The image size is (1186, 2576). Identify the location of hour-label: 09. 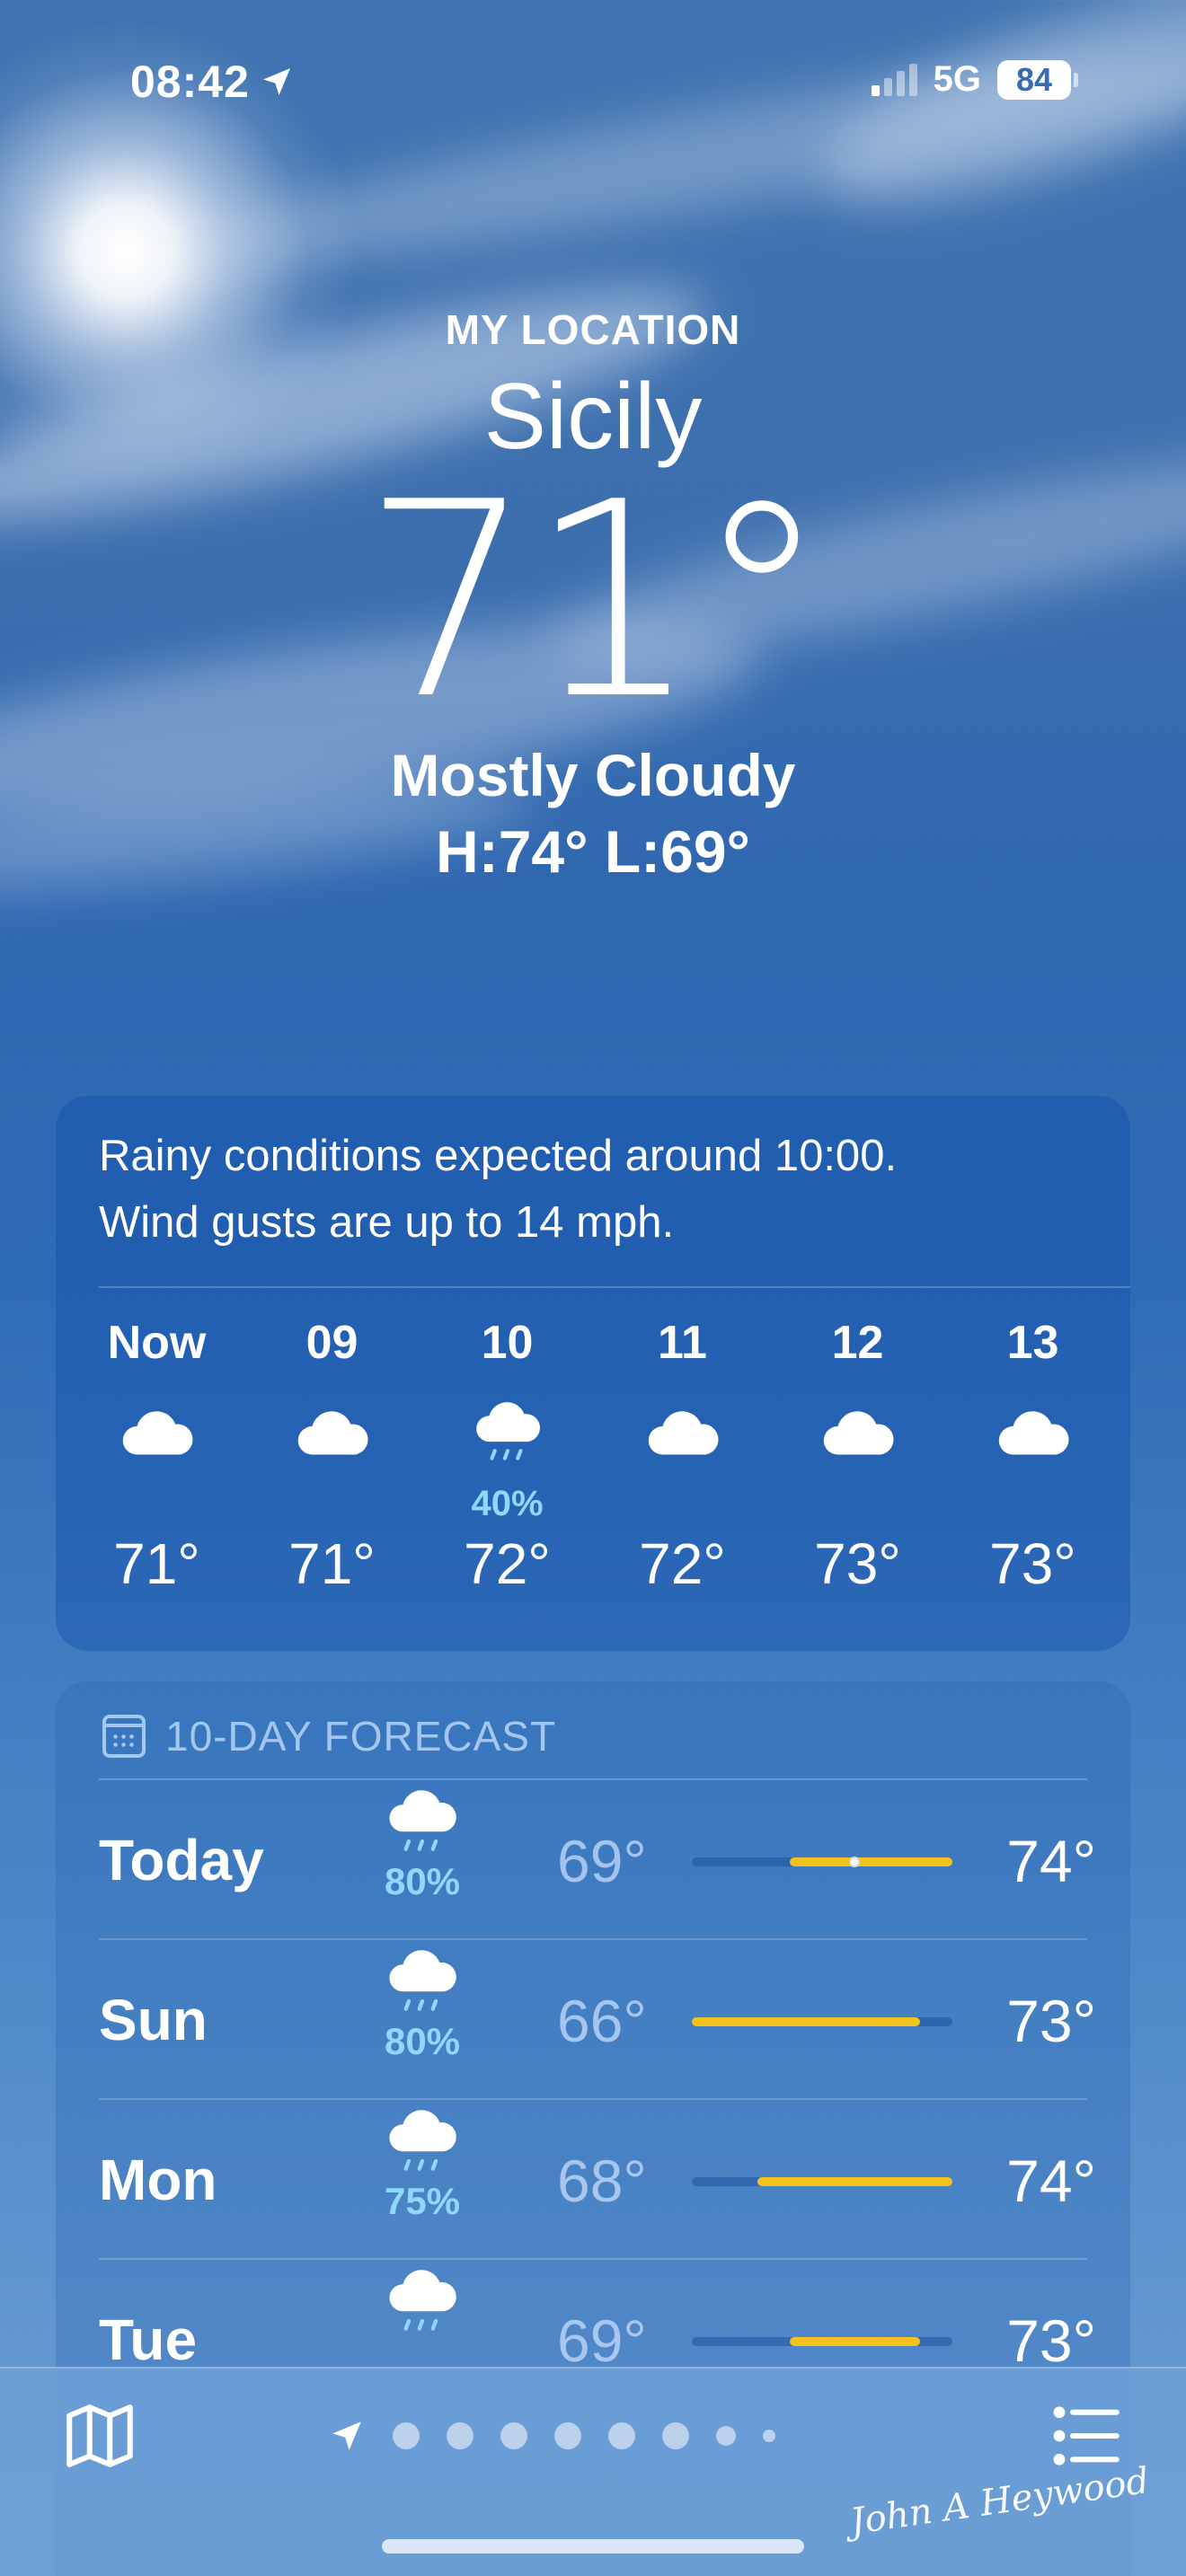
(331, 1343).